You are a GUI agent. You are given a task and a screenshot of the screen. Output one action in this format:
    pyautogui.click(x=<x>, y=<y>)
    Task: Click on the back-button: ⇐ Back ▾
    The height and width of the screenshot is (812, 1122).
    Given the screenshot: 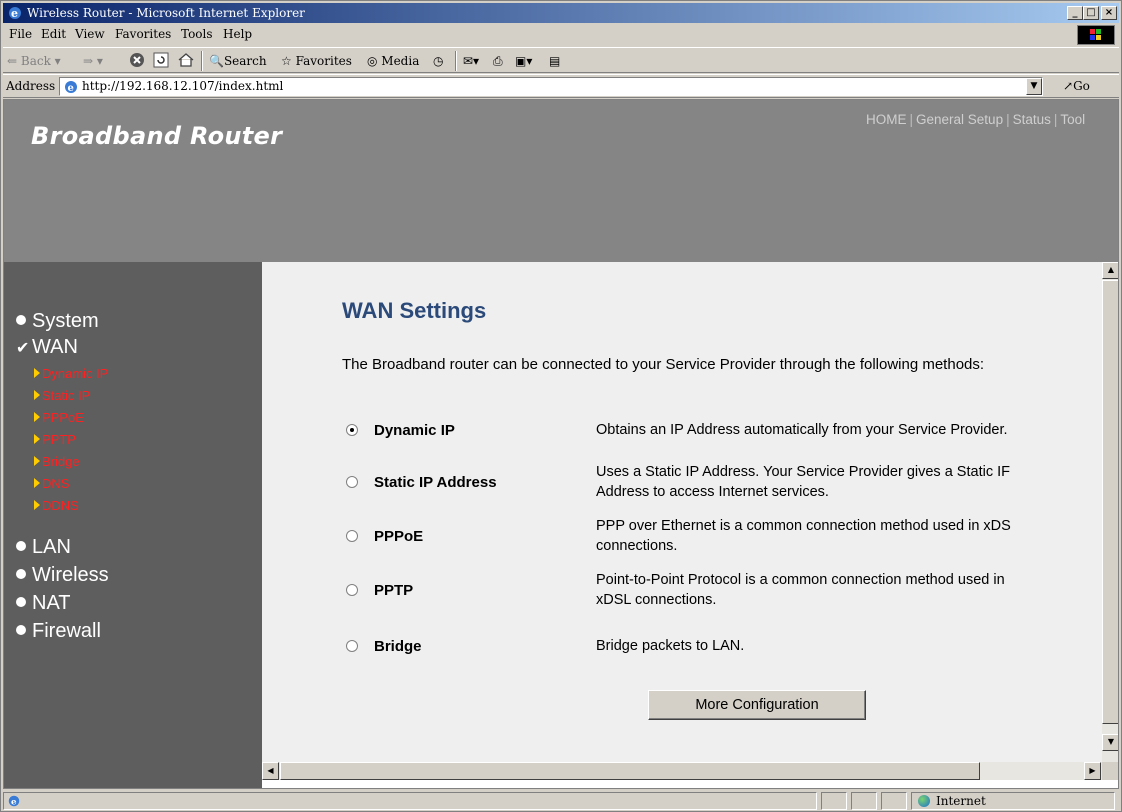 What is the action you would take?
    pyautogui.click(x=34, y=61)
    